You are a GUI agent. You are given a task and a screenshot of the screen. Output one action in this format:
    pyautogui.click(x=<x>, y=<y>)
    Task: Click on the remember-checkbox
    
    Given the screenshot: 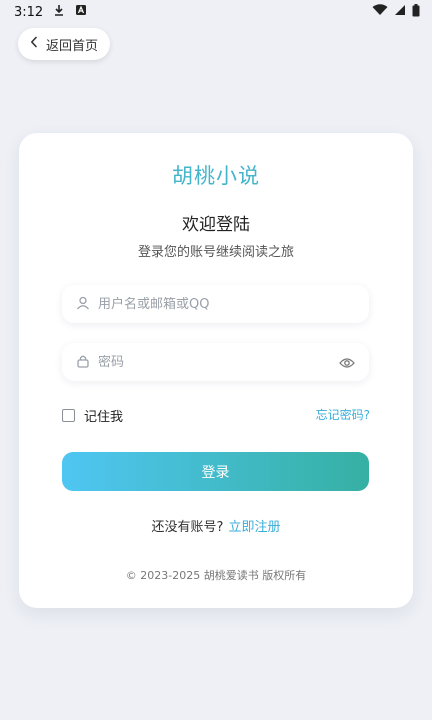 What is the action you would take?
    pyautogui.click(x=68, y=415)
    